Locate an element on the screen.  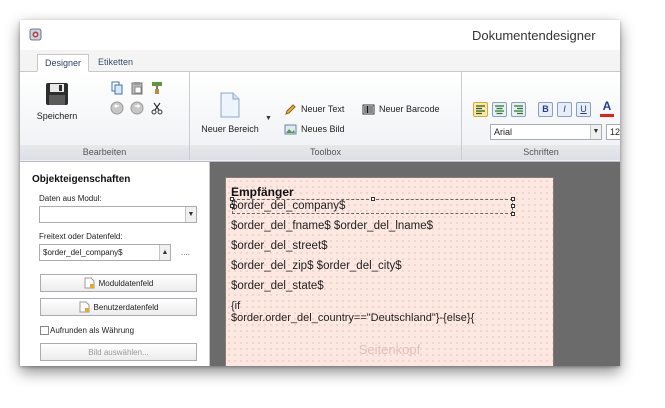
align-left-icon is located at coordinates (480, 110).